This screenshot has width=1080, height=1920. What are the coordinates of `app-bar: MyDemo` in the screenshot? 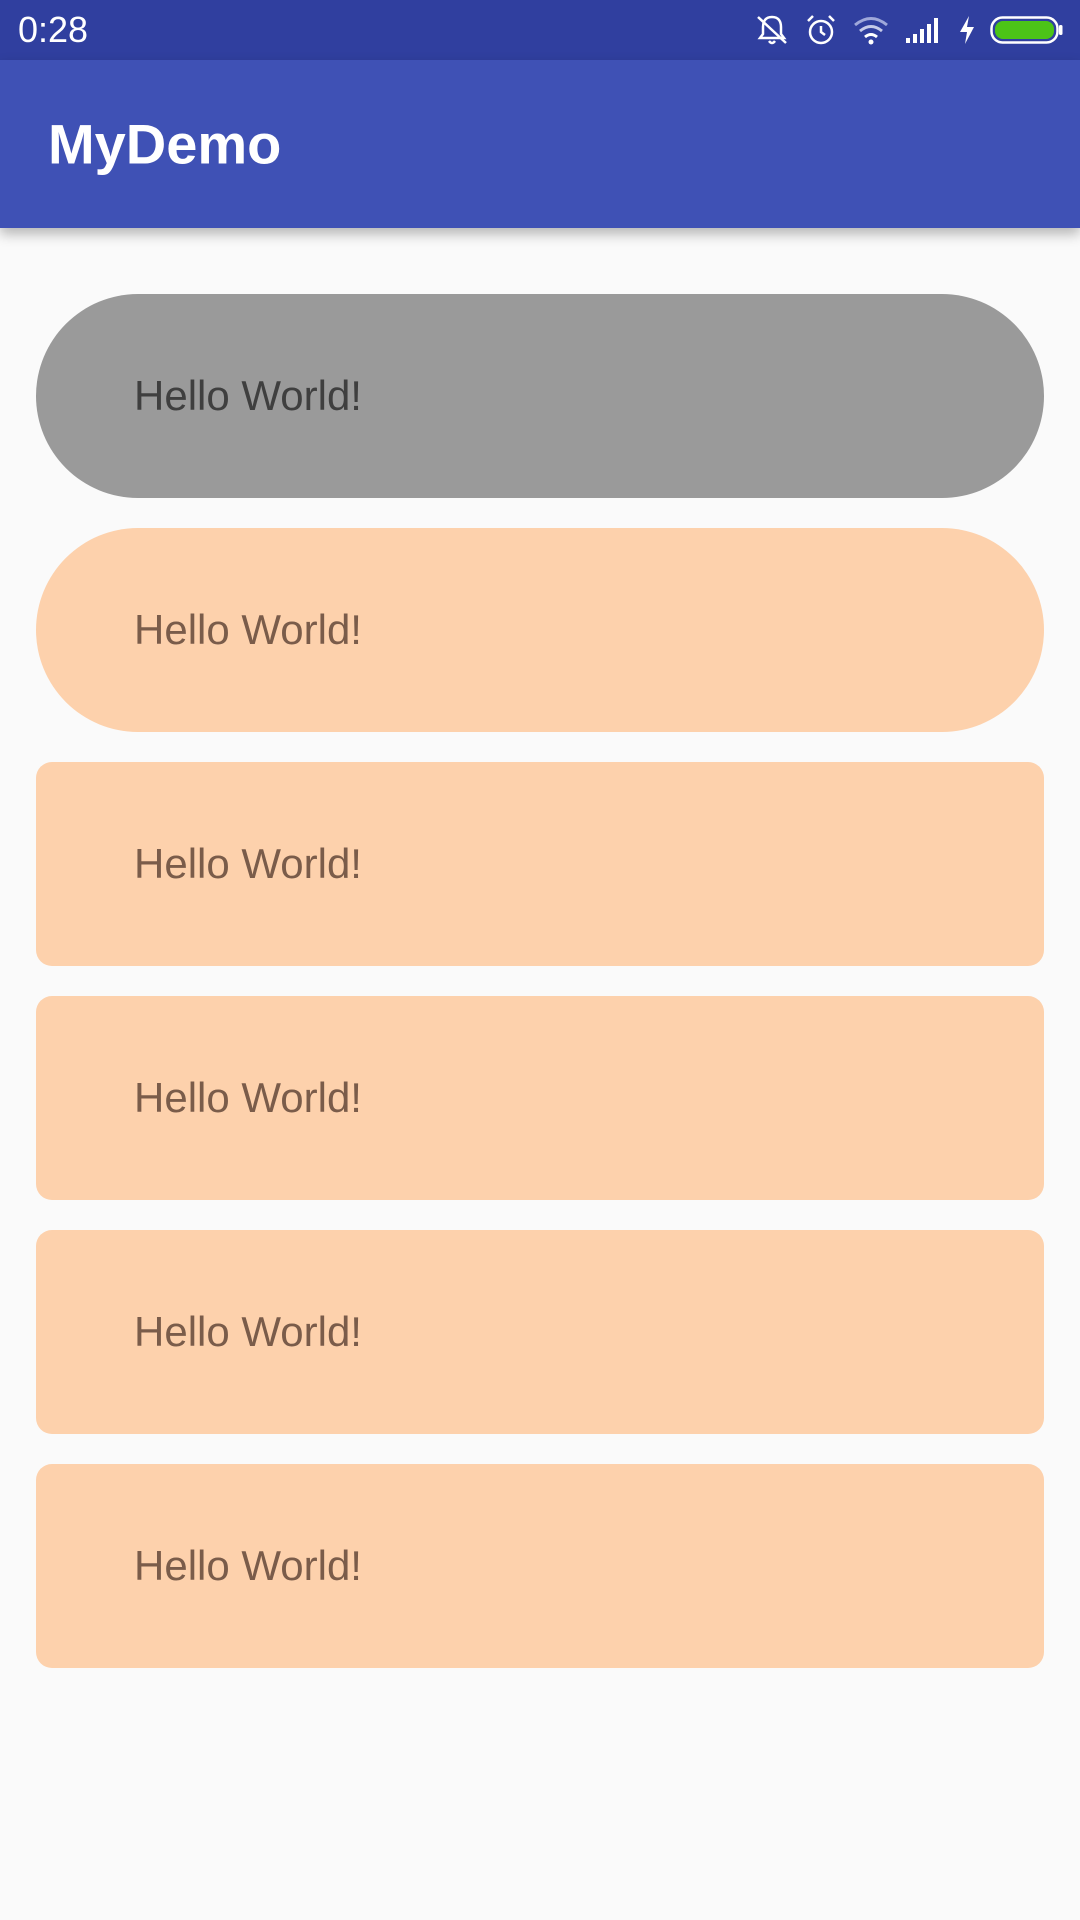 It's located at (540, 144).